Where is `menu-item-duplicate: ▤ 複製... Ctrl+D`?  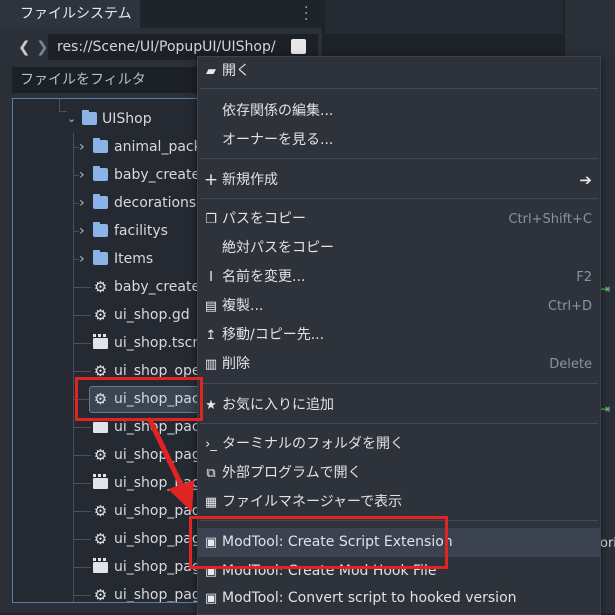
menu-item-duplicate: ▤ 複製... Ctrl+D is located at coordinates (399, 306).